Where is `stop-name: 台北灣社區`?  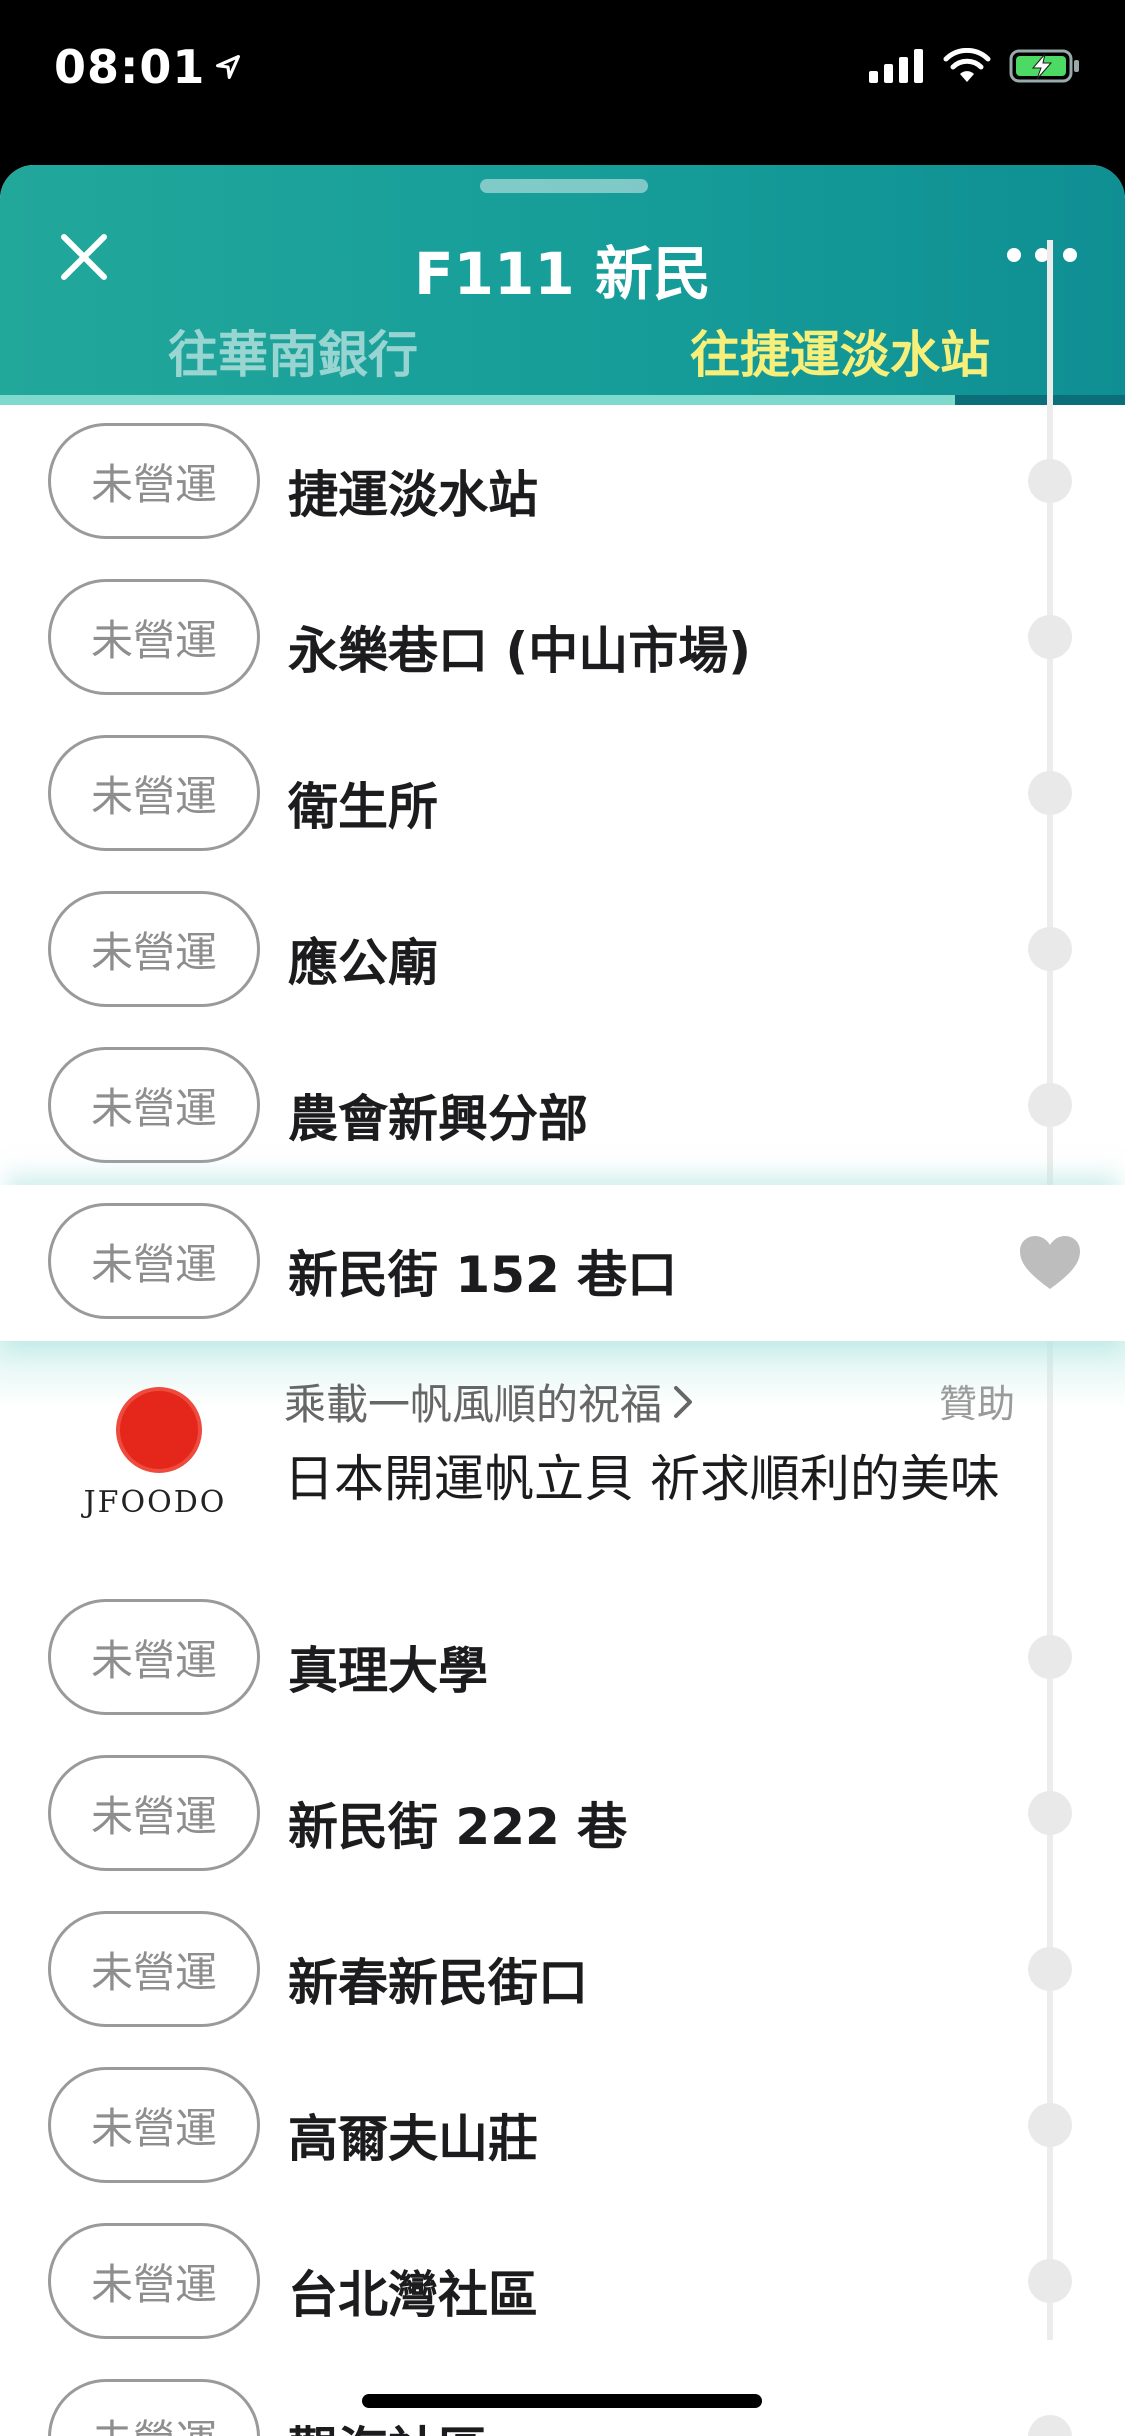 stop-name: 台北灣社區 is located at coordinates (413, 2295).